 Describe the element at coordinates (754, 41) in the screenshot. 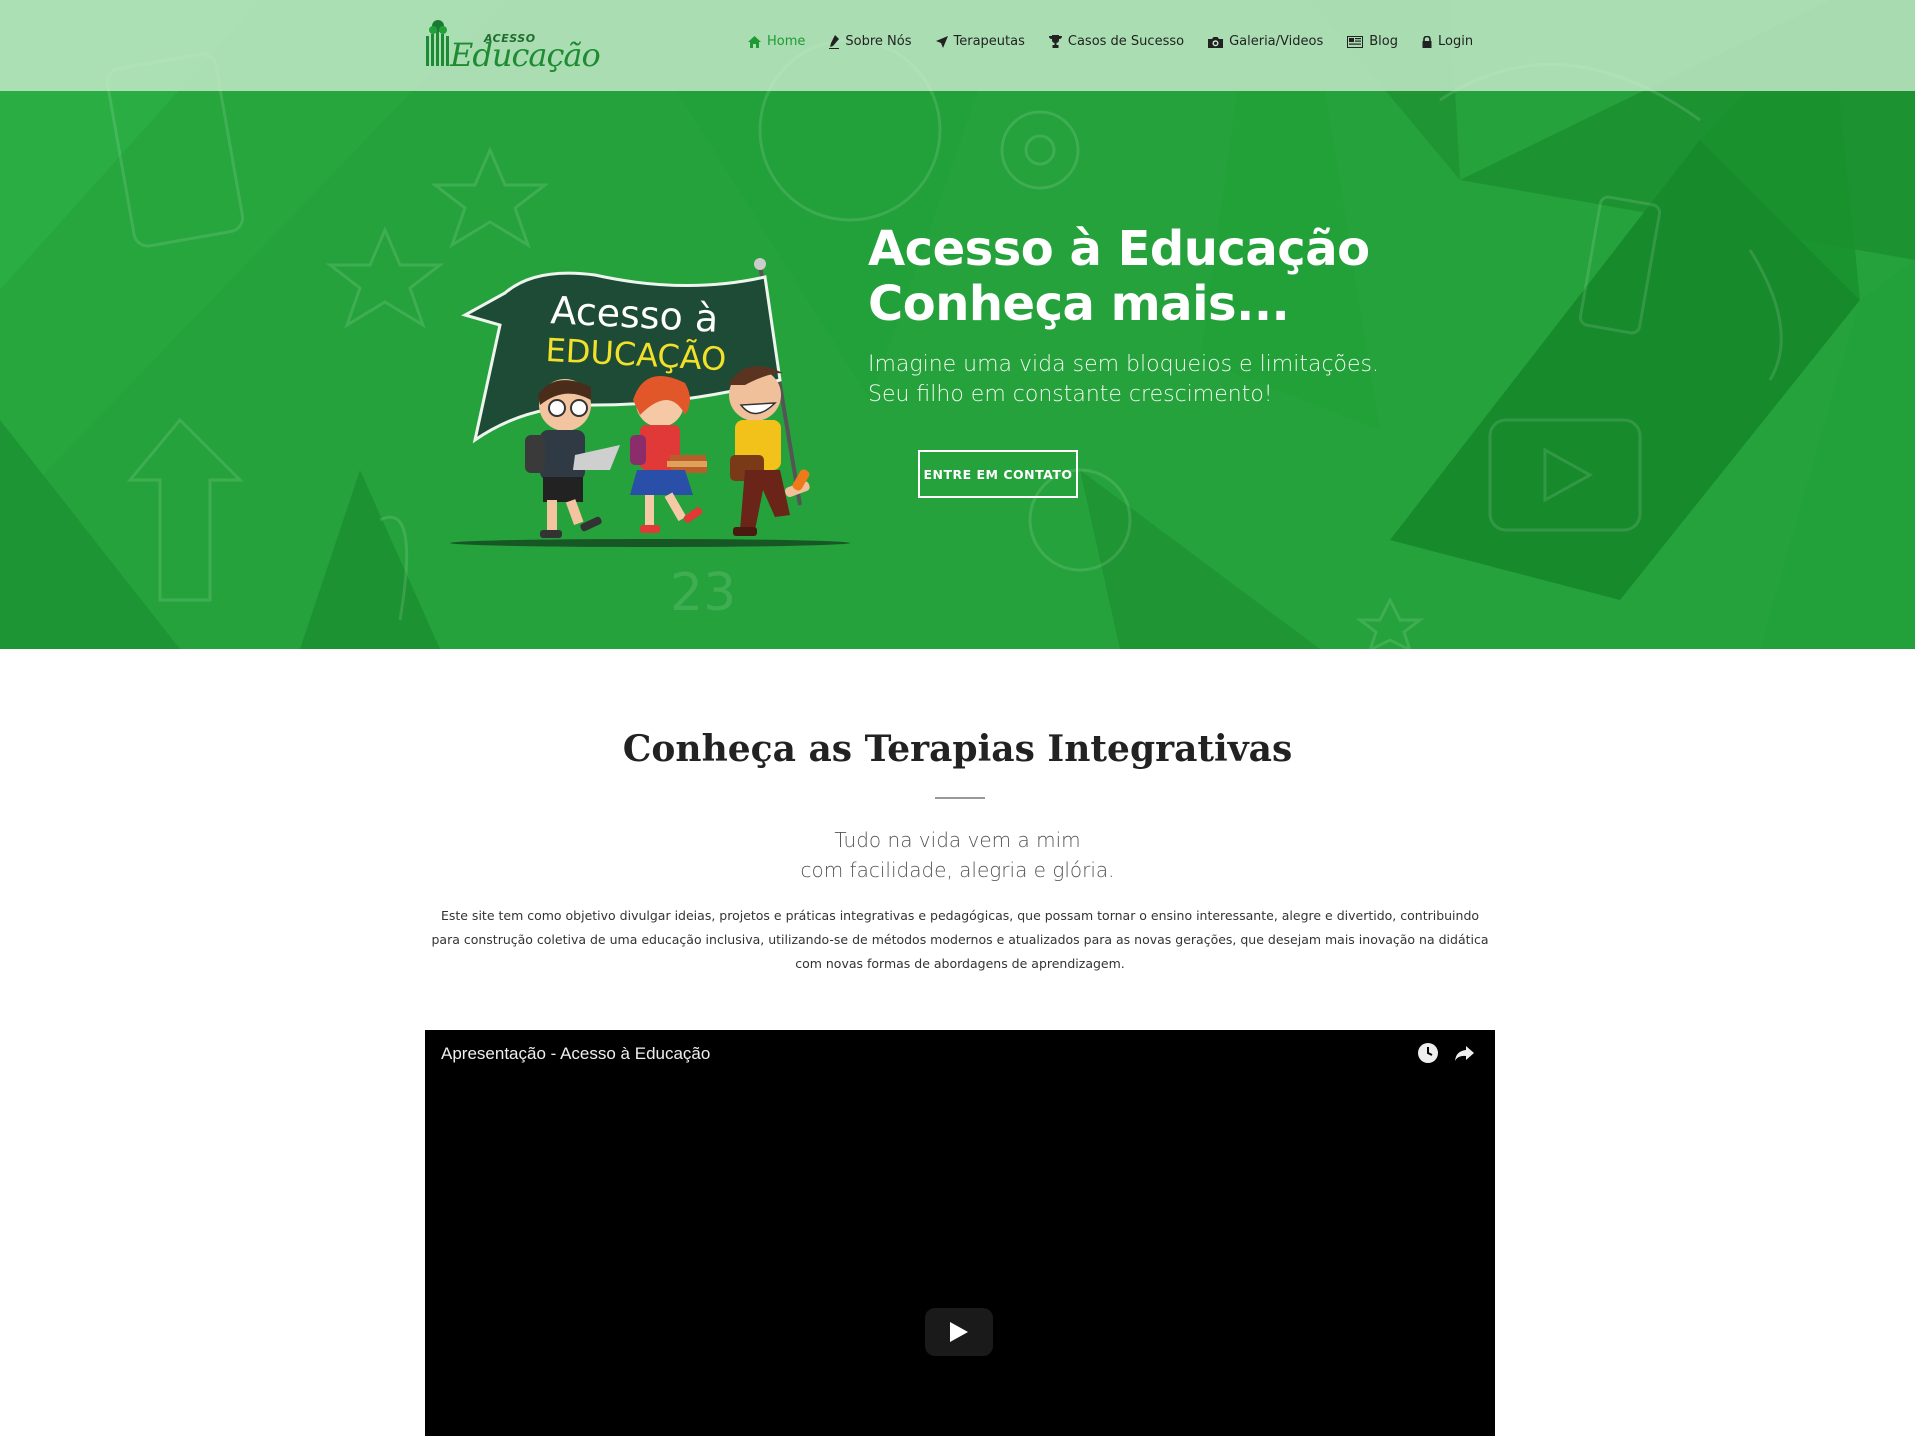

I see `home-icon` at that location.